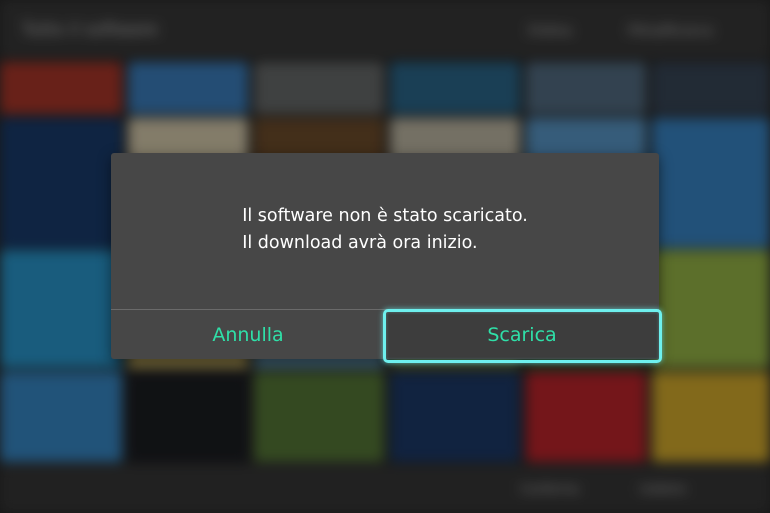 The width and height of the screenshot is (770, 513). What do you see at coordinates (248, 334) in the screenshot?
I see `cancel-button: Annulla` at bounding box center [248, 334].